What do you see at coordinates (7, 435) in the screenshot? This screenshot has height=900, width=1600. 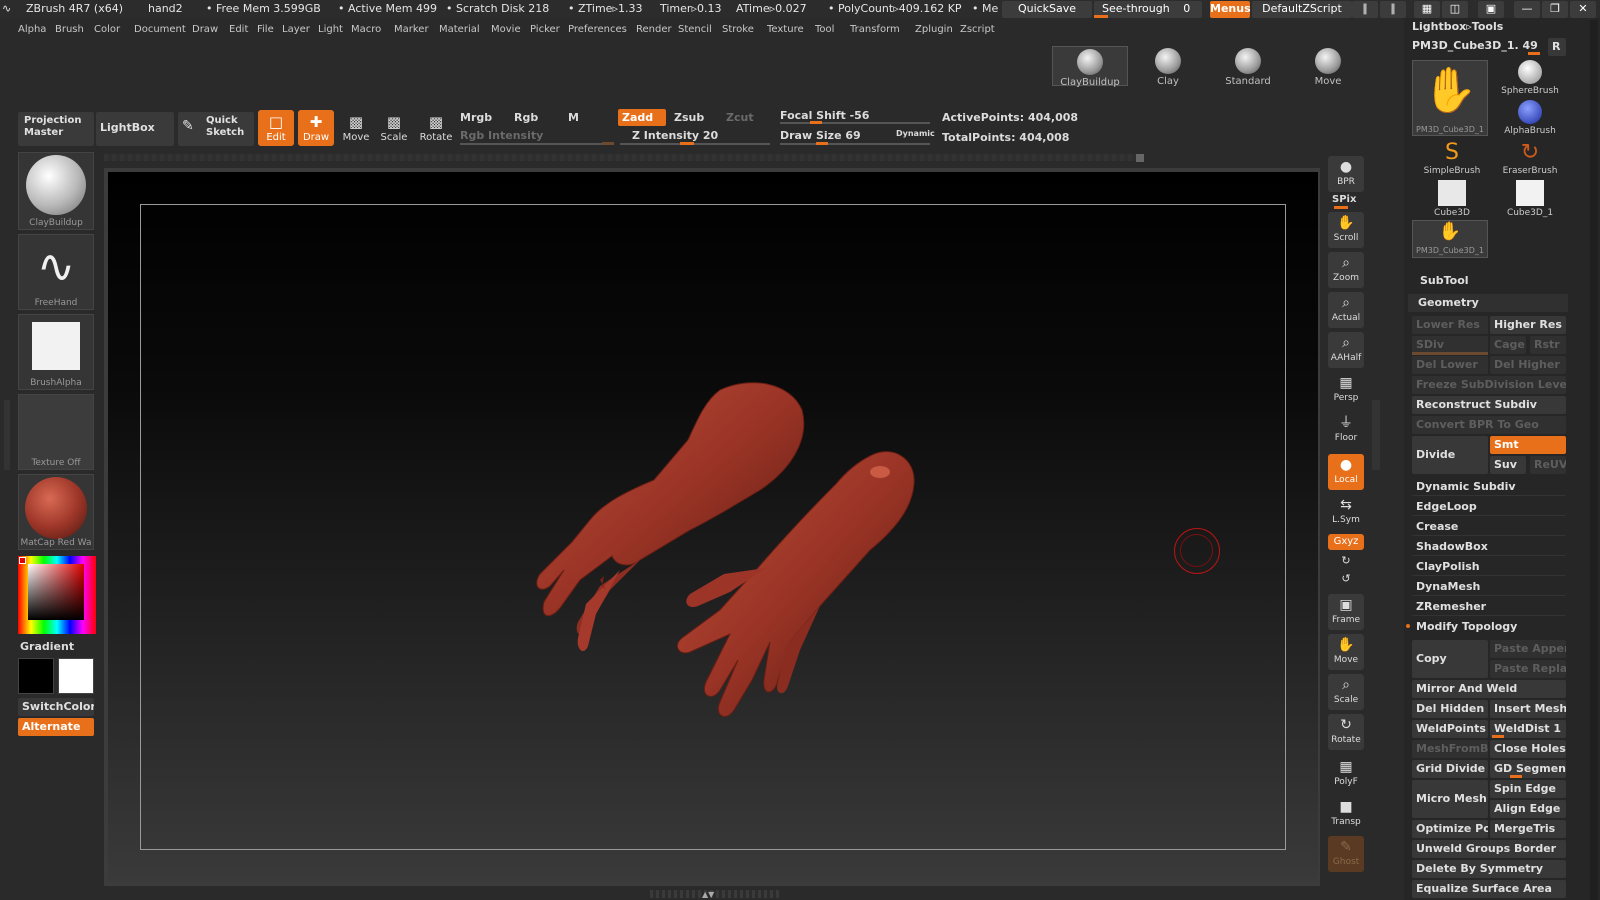 I see `left-tray-handle` at bounding box center [7, 435].